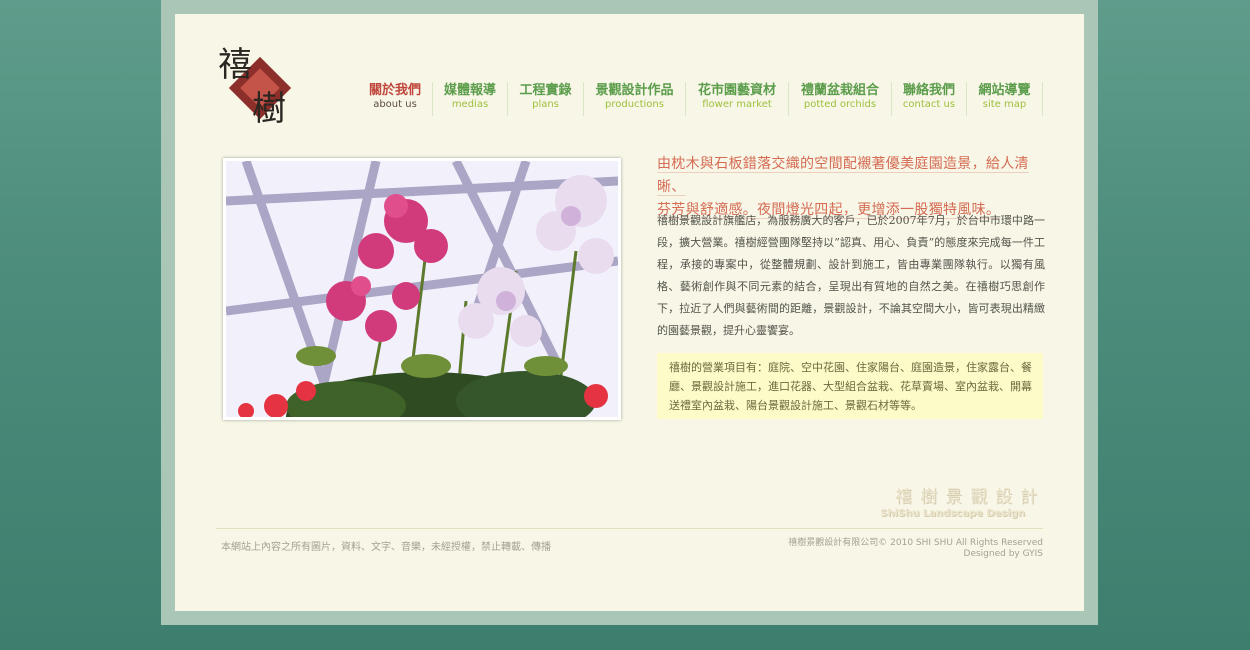 Image resolution: width=1250 pixels, height=650 pixels. I want to click on site-logo: 禧 樹, so click(257, 85).